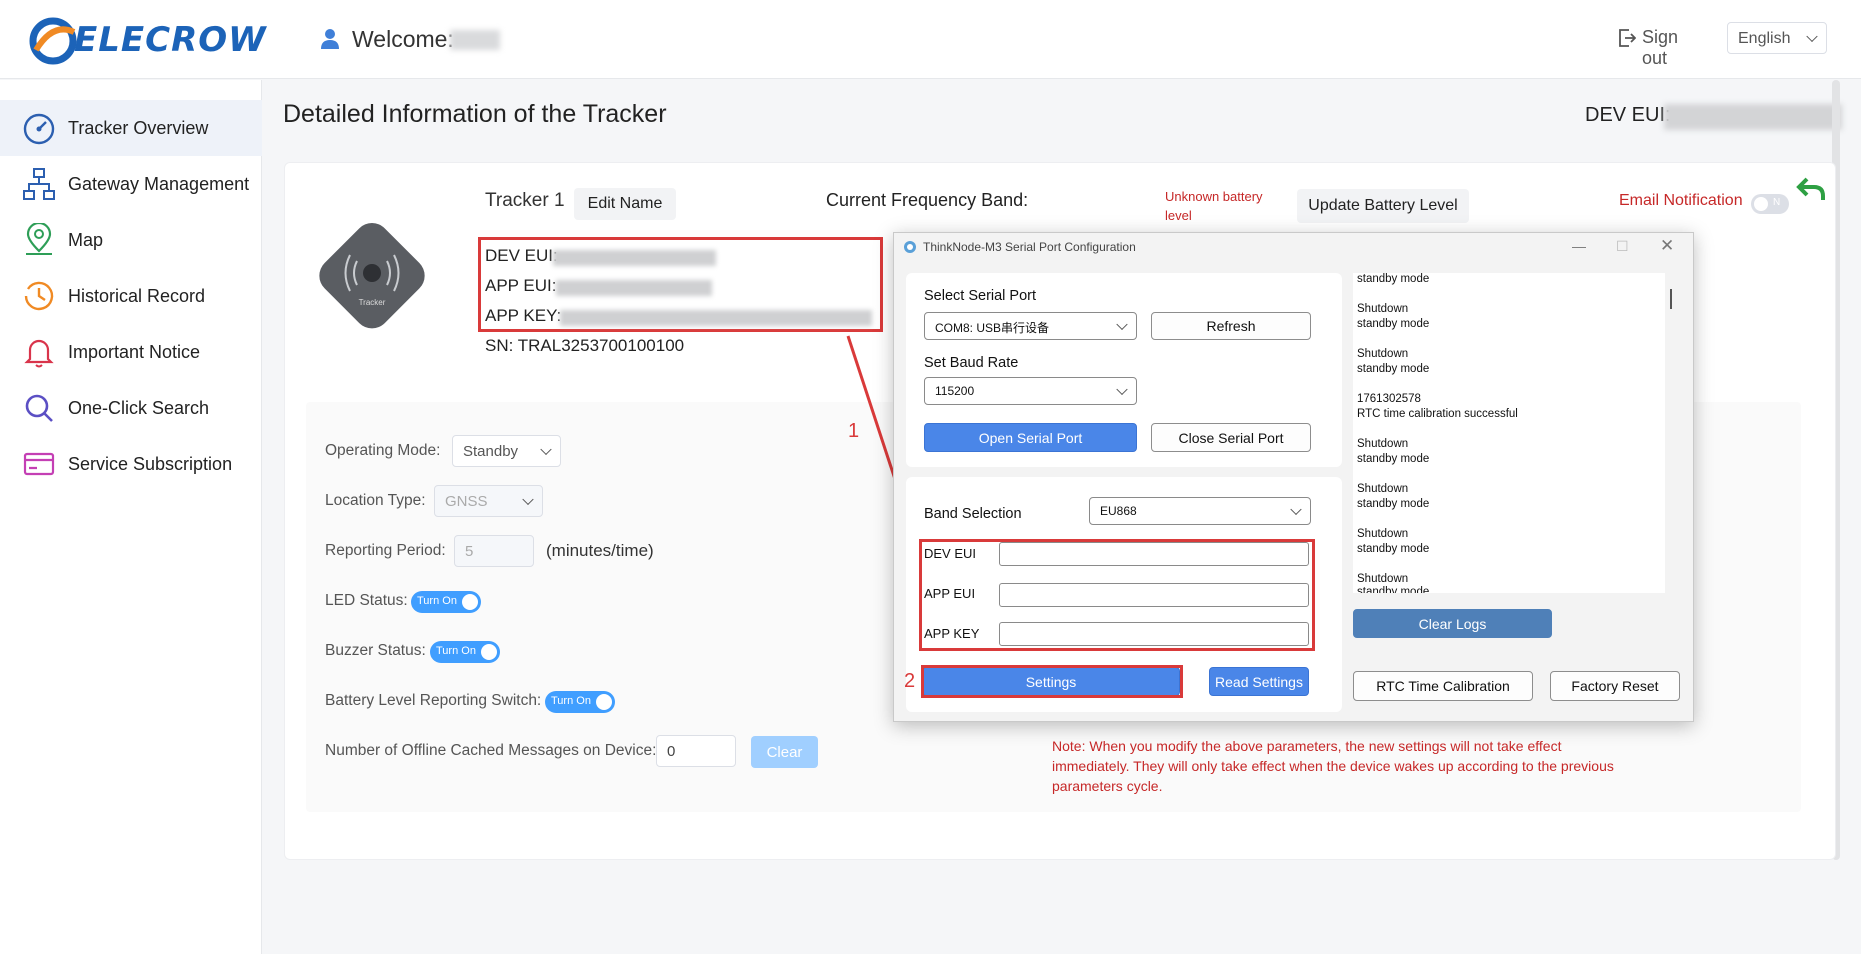 This screenshot has width=1861, height=954. I want to click on battery-status: Unknown battery level, so click(1214, 206).